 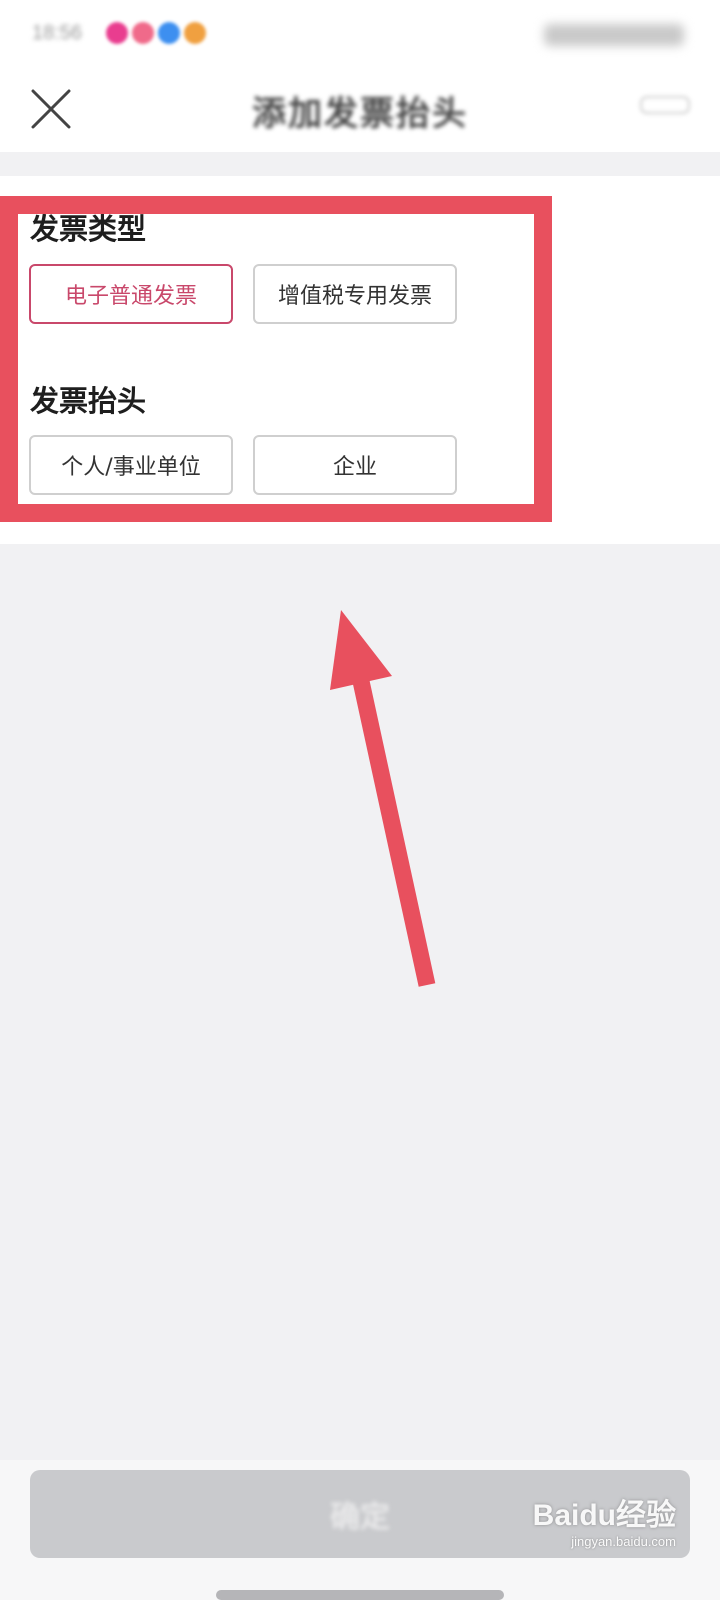 I want to click on option-vat-special-invoice: 增值税专用发票, so click(x=355, y=294).